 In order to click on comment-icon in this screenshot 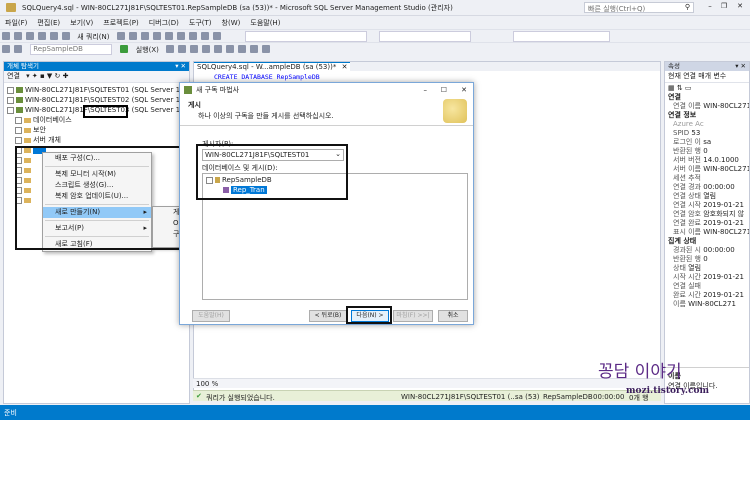, I will do `click(230, 49)`.